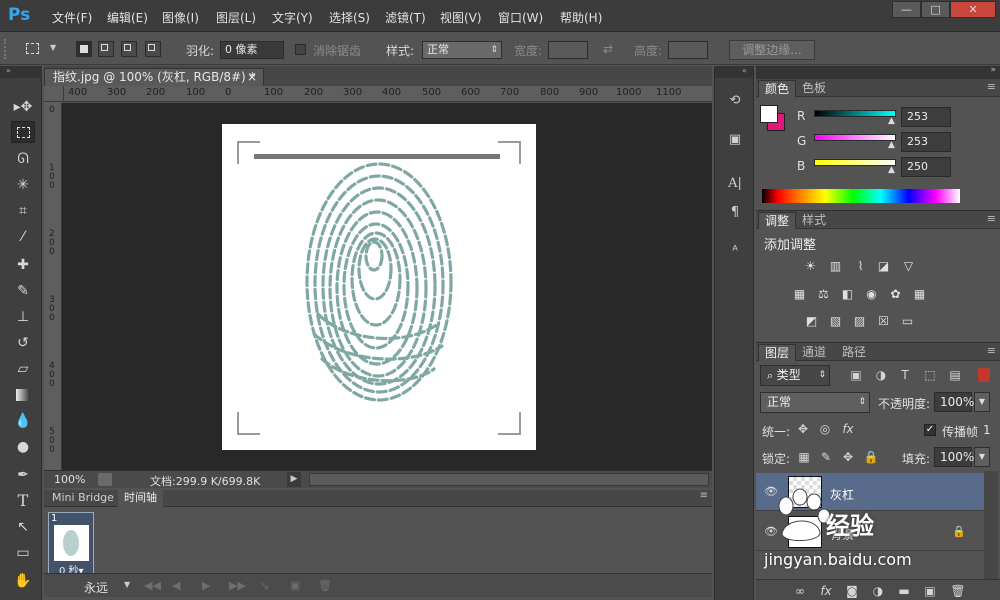 The width and height of the screenshot is (1000, 600). What do you see at coordinates (735, 252) in the screenshot?
I see `glyph-style-icon: ᴬ` at bounding box center [735, 252].